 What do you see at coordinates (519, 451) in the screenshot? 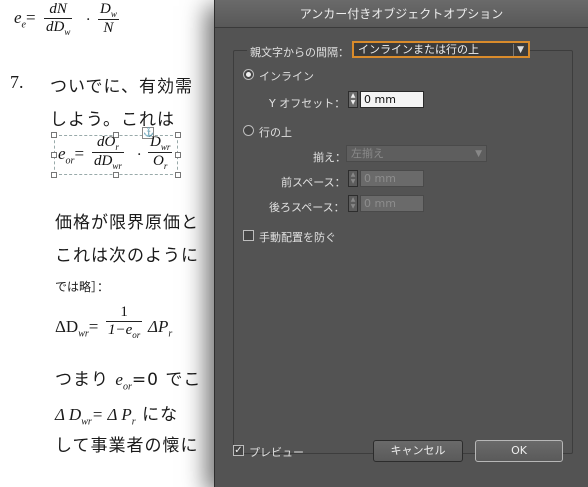
I see `ok-button: OK` at bounding box center [519, 451].